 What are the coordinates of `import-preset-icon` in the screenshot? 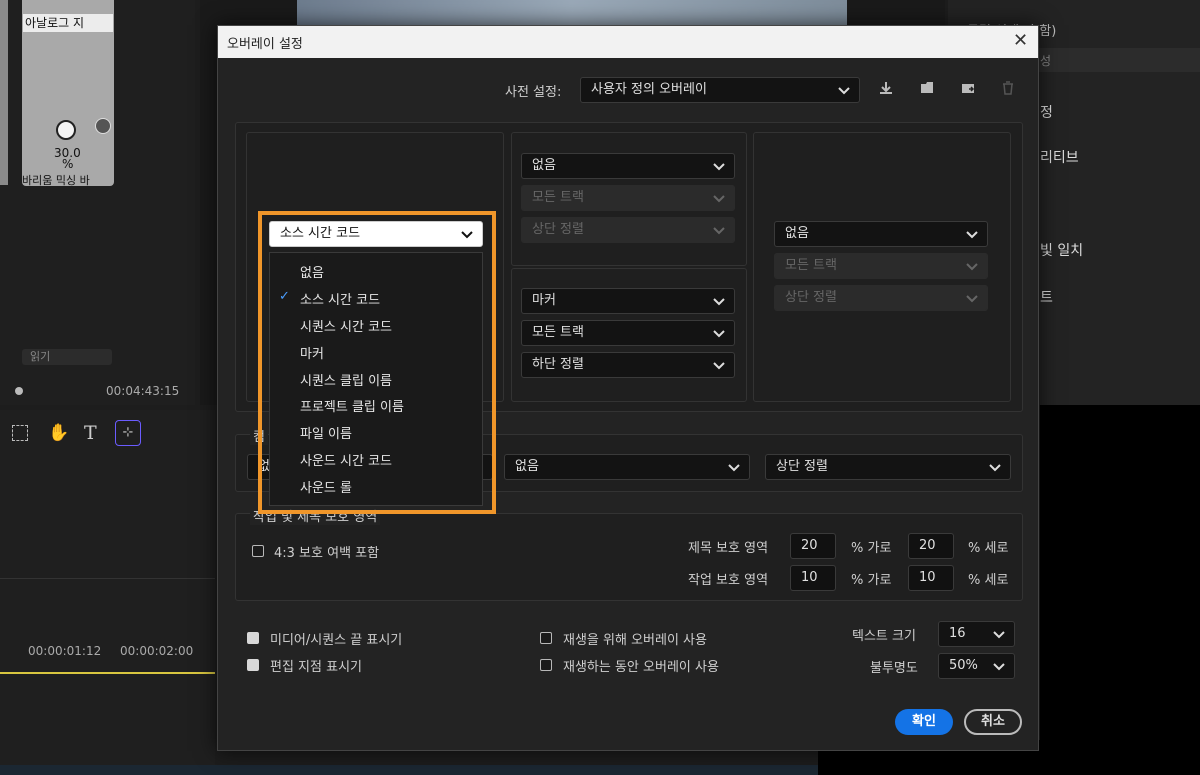 It's located at (927, 88).